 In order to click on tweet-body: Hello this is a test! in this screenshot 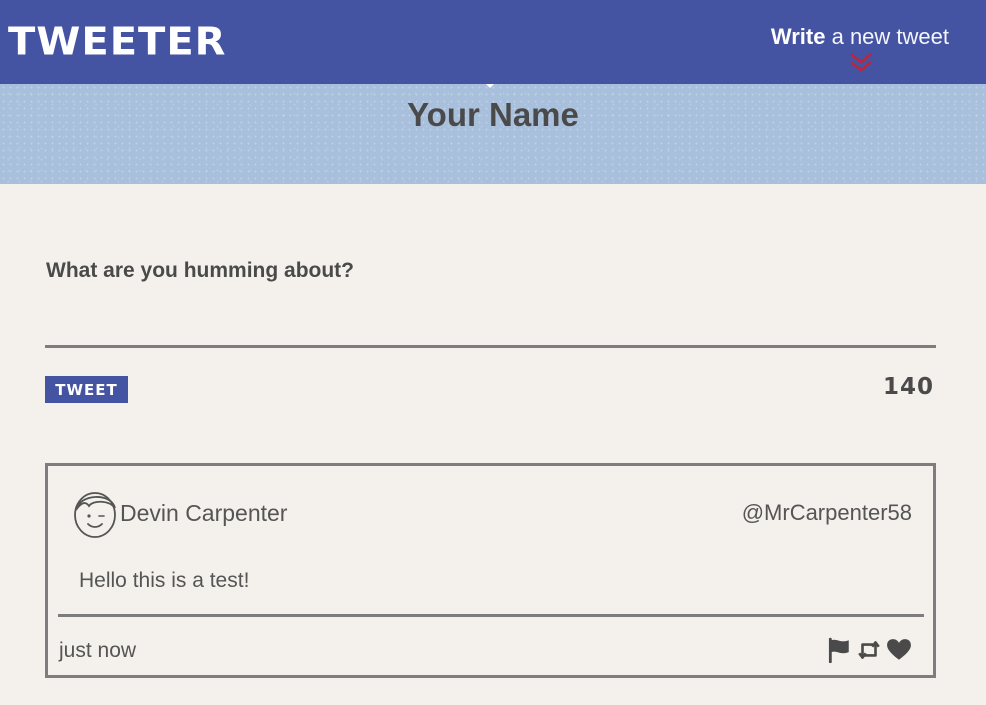, I will do `click(164, 580)`.